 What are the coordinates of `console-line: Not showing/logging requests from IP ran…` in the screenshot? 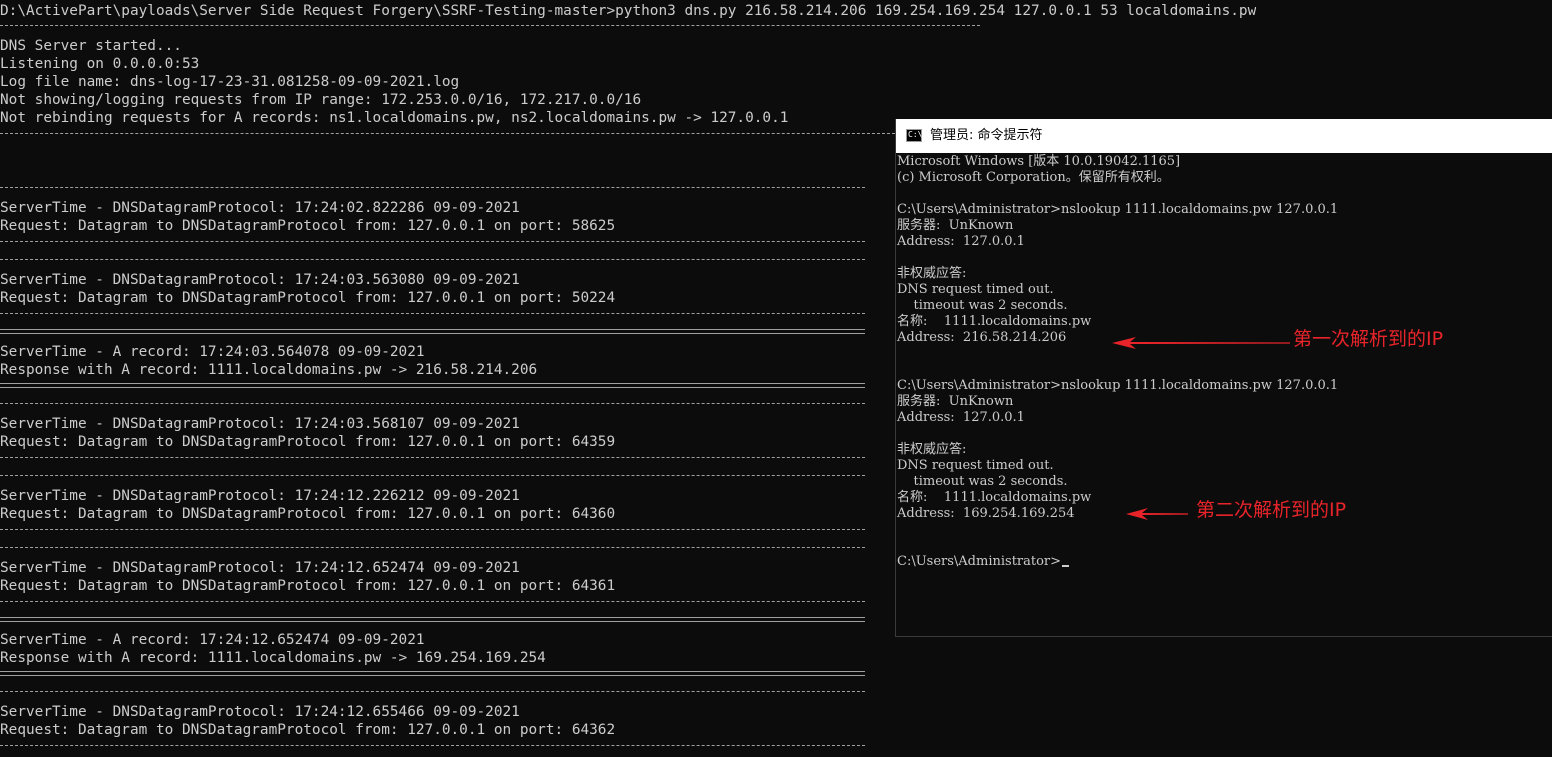 It's located at (321, 100).